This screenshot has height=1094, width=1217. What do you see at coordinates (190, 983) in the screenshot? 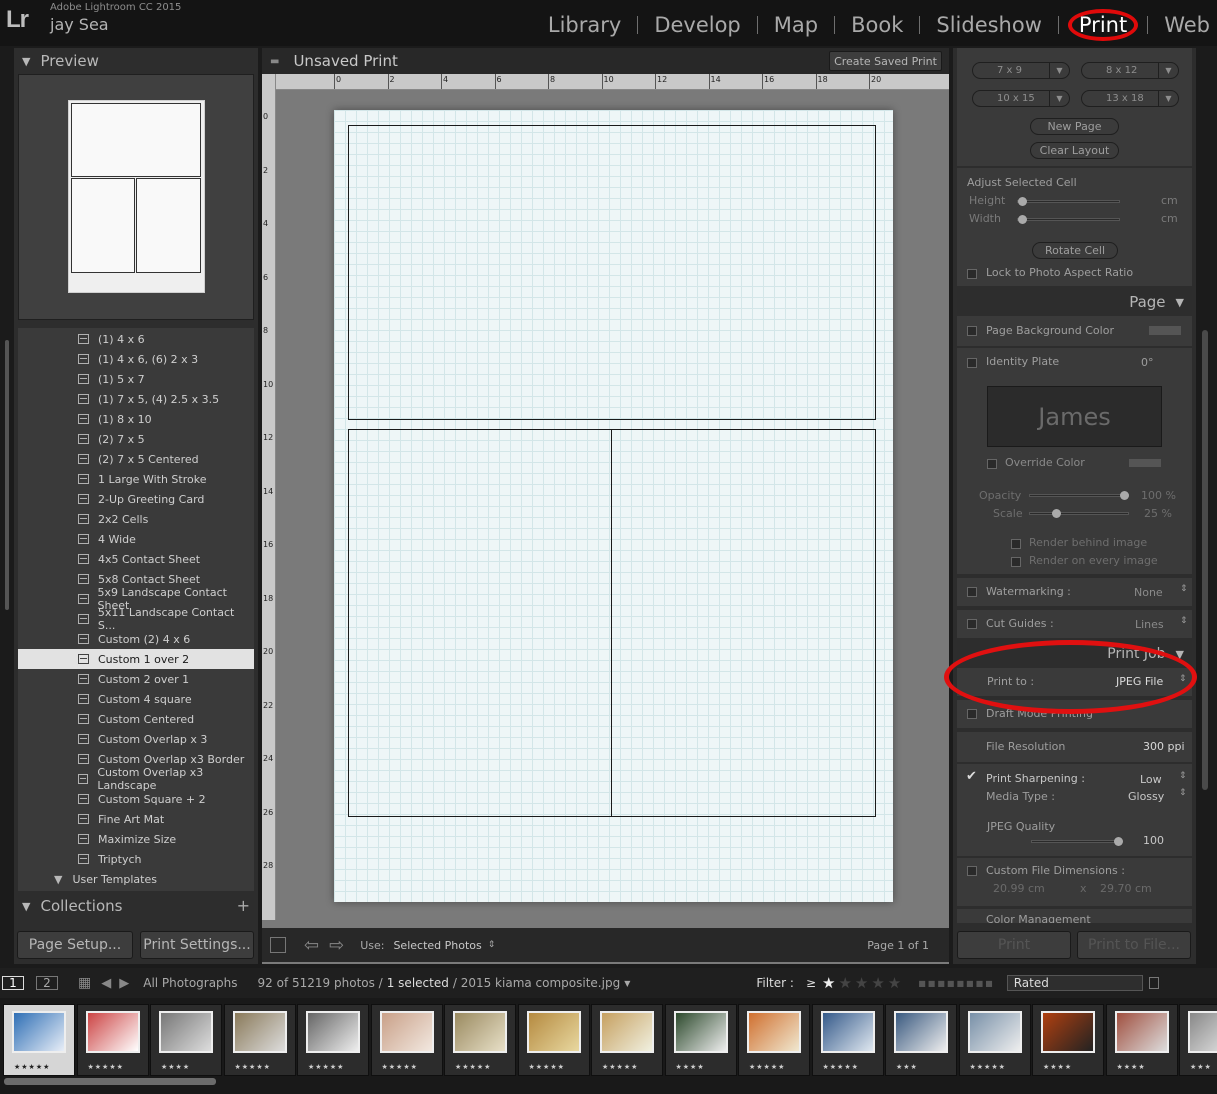
I see `source-label: All Photographs` at bounding box center [190, 983].